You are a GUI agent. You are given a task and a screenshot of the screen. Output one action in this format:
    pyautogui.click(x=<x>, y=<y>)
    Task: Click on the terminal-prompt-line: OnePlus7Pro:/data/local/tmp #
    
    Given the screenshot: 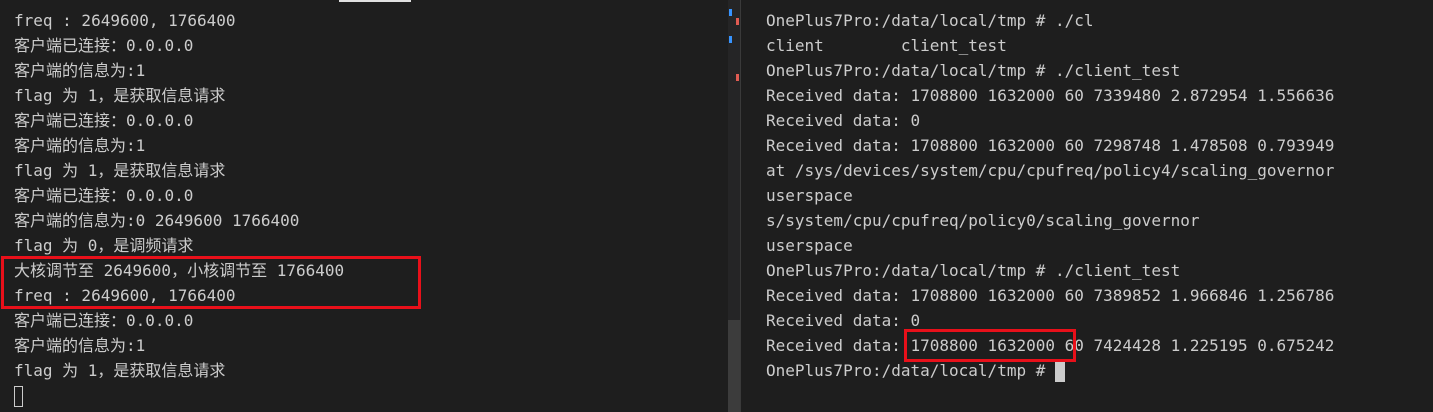 What is the action you would take?
    pyautogui.click(x=1050, y=370)
    